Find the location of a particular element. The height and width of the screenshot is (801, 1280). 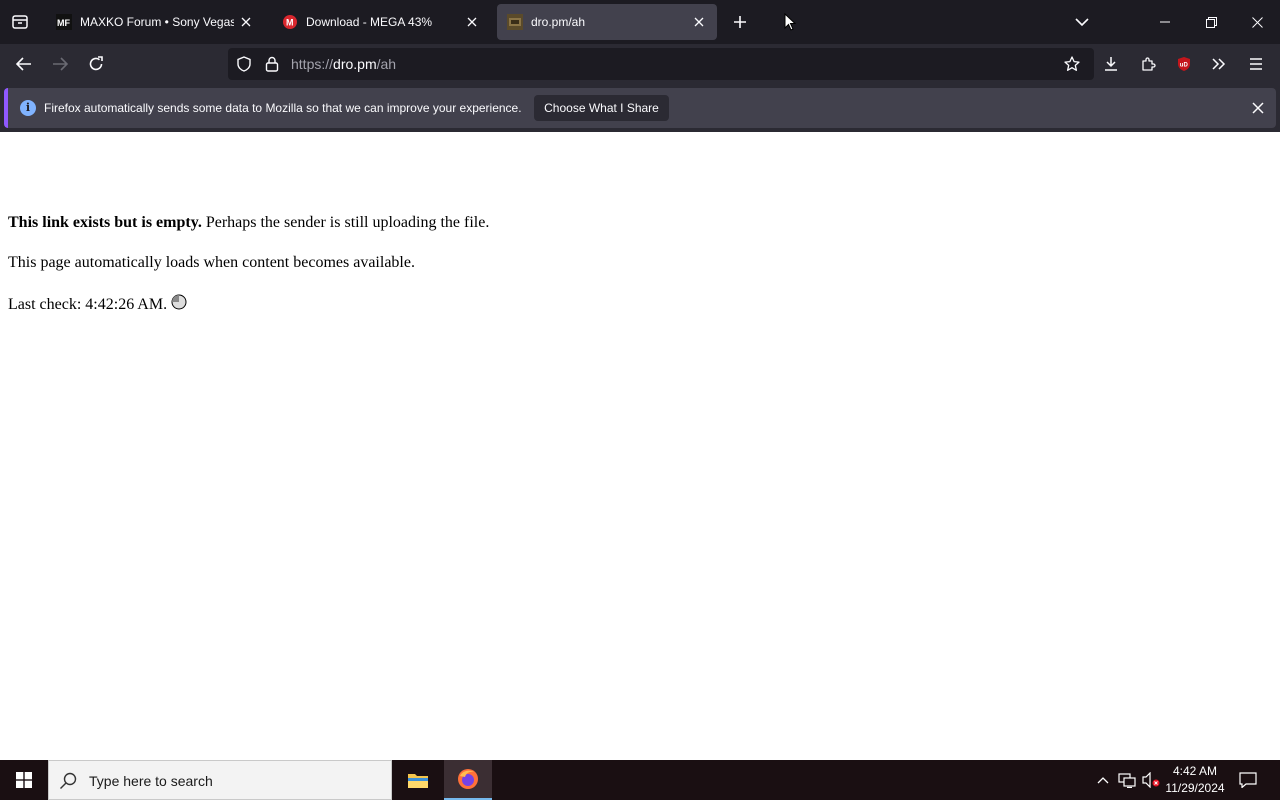

url-path: /ah is located at coordinates (386, 64).